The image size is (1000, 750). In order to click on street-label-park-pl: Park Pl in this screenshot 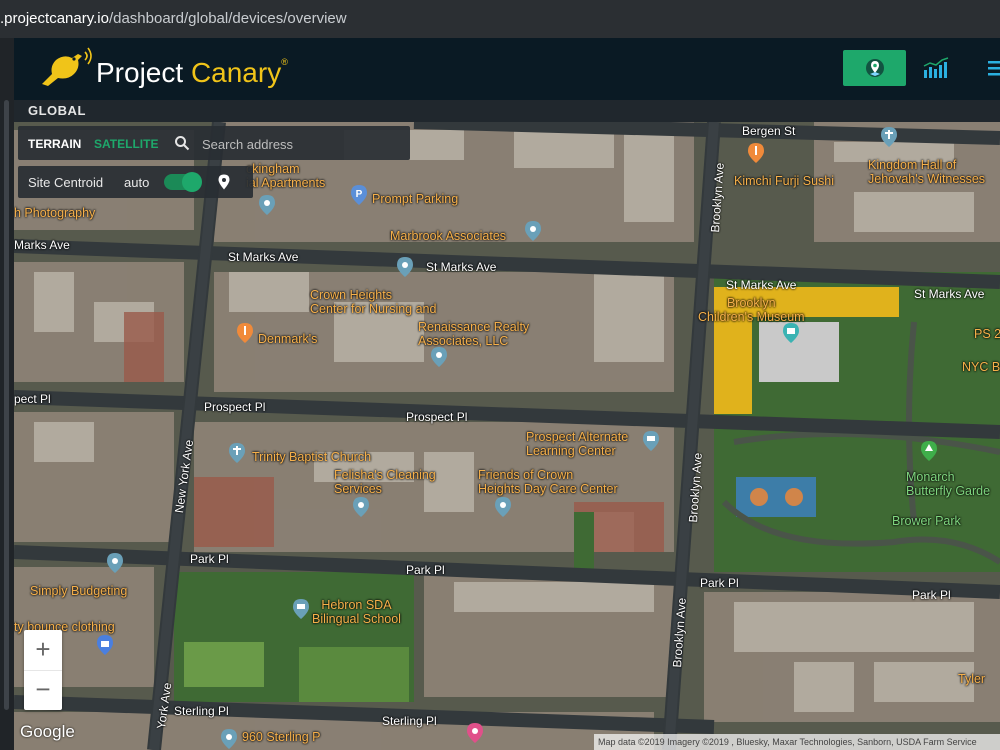, I will do `click(209, 559)`.